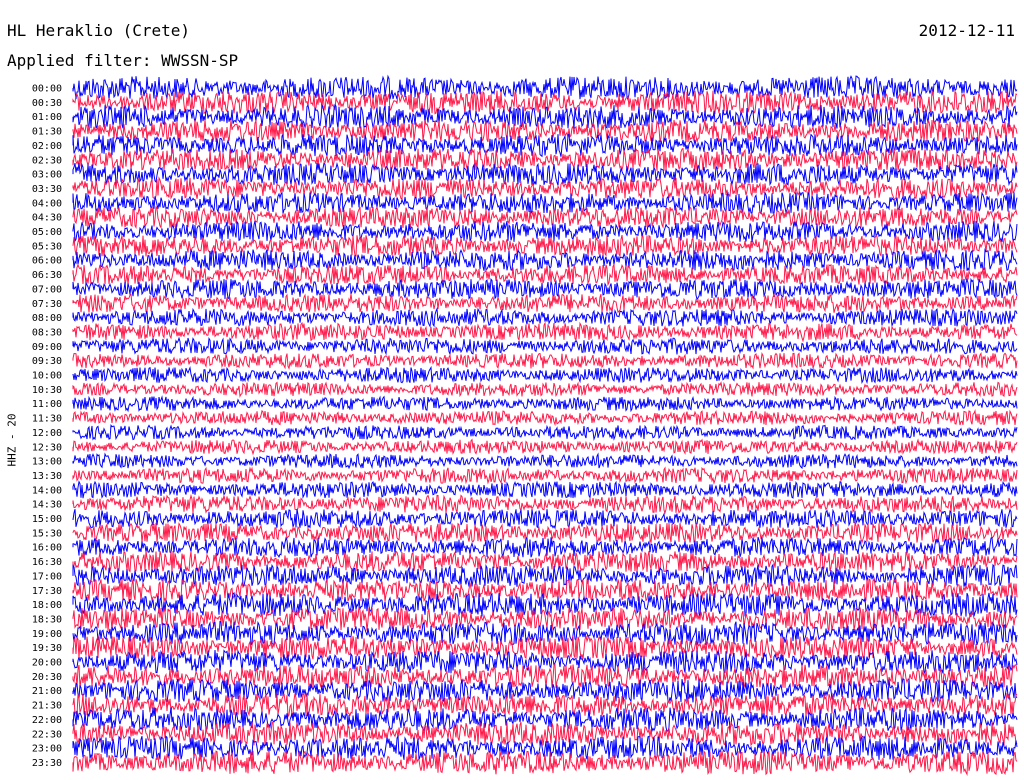  Describe the element at coordinates (47, 289) in the screenshot. I see `time-tick-label: 07:00` at that location.